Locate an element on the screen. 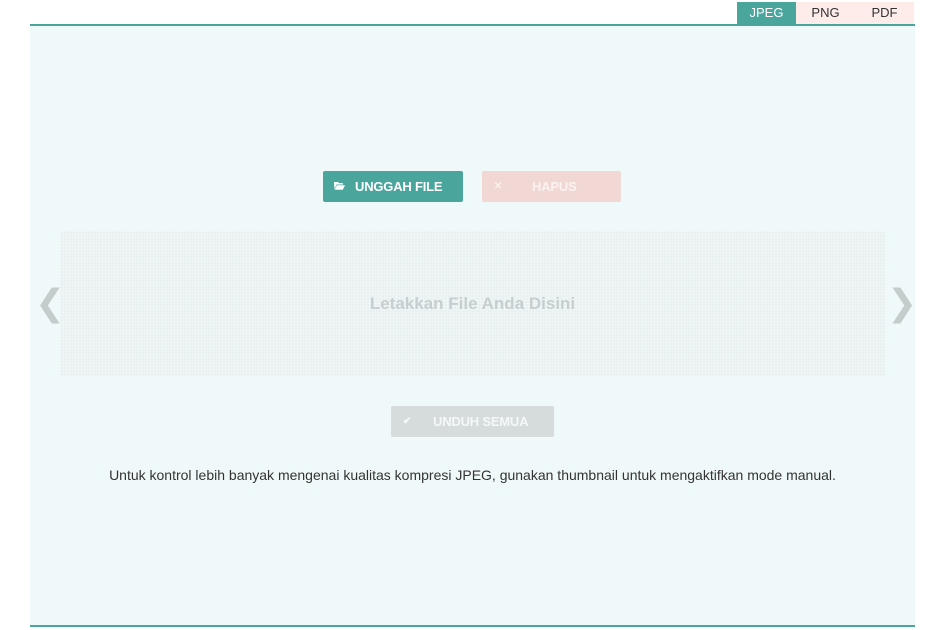 This screenshot has width=945, height=630. clear-label: HAPUS is located at coordinates (554, 186).